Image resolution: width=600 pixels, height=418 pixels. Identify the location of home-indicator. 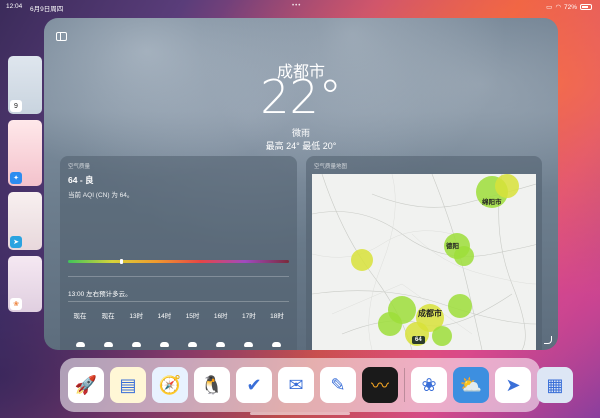
(300, 413).